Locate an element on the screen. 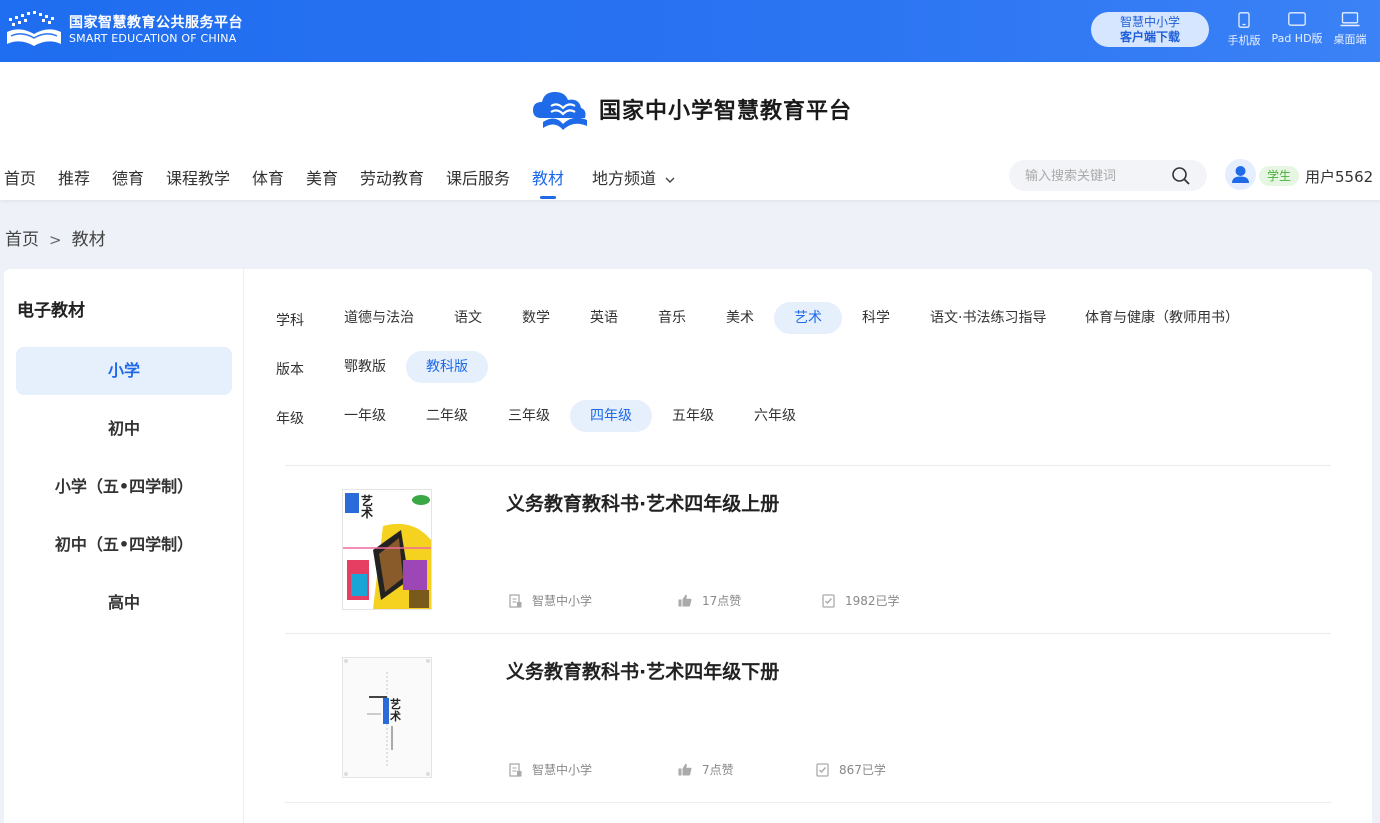  nav-after-class: 课后服务 is located at coordinates (478, 177).